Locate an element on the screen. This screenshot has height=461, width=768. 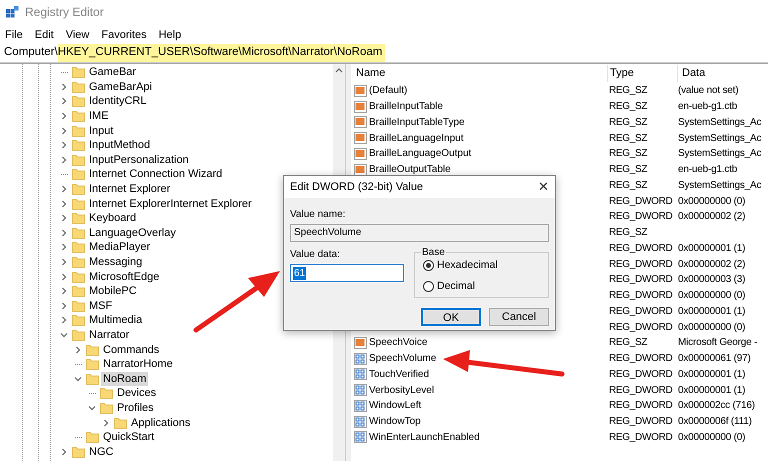
field-label: Value name: is located at coordinates (318, 215).